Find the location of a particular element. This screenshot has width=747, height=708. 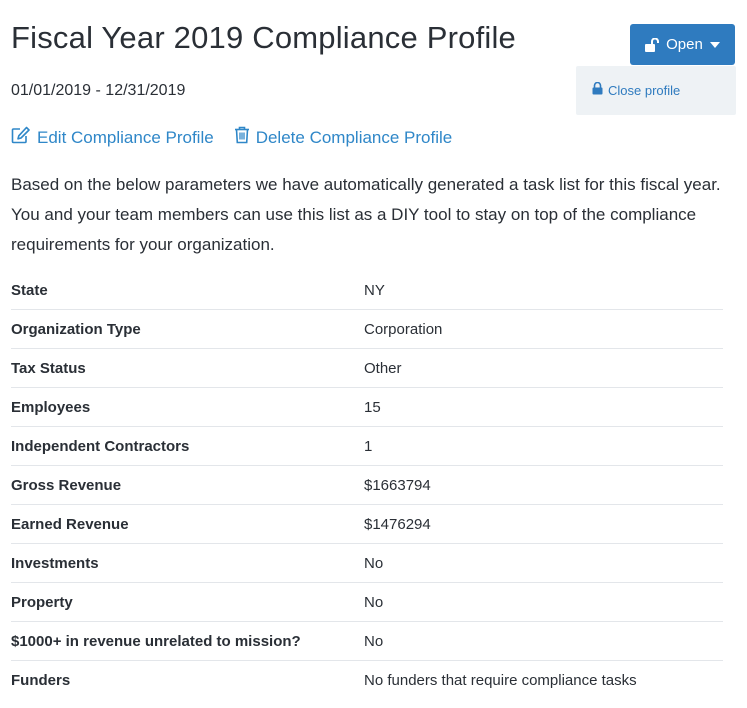

param-row-earned-revenue: Earned Revenue $1476294 is located at coordinates (367, 524).